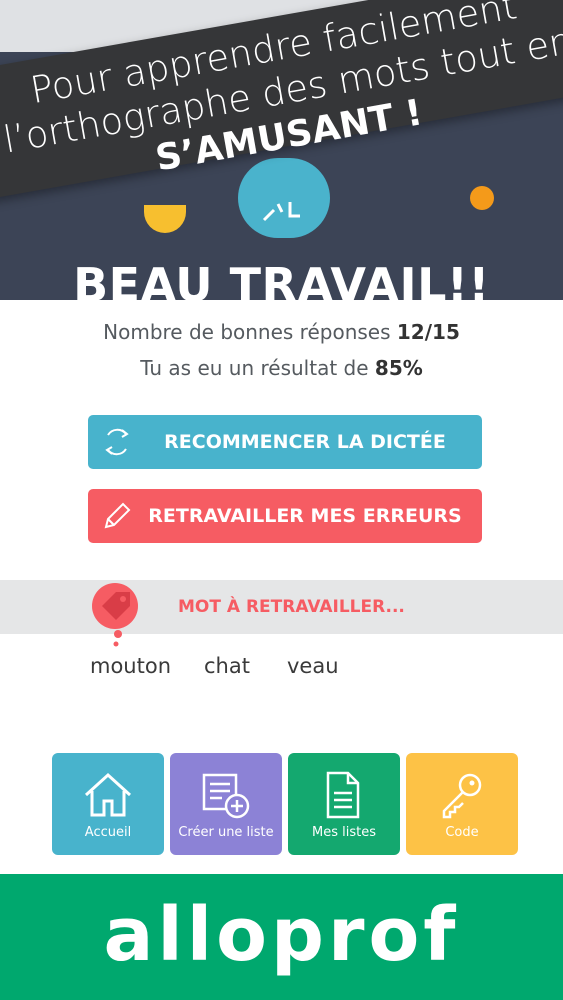 The width and height of the screenshot is (563, 1000). Describe the element at coordinates (284, 198) in the screenshot. I see `decorative-circle` at that location.